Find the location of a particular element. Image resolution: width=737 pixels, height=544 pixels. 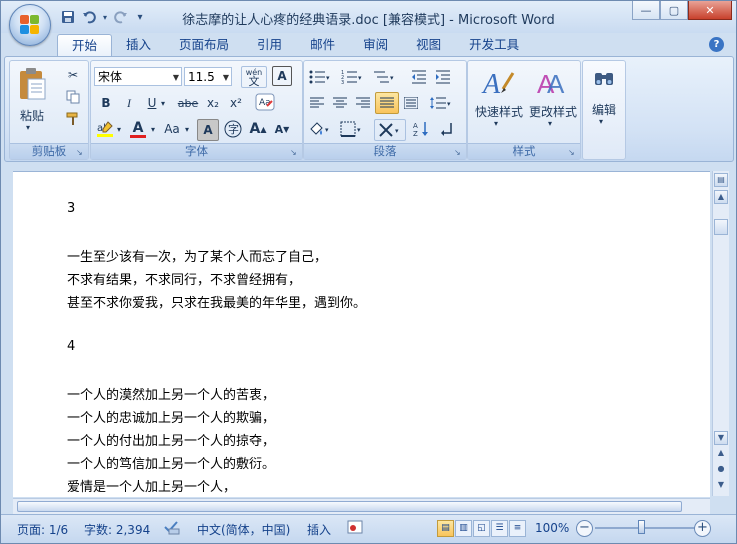

ribbon-tabs: 开始 插入 页面布局 引用 邮件 审阅 视图 开发工具 is located at coordinates (295, 46).